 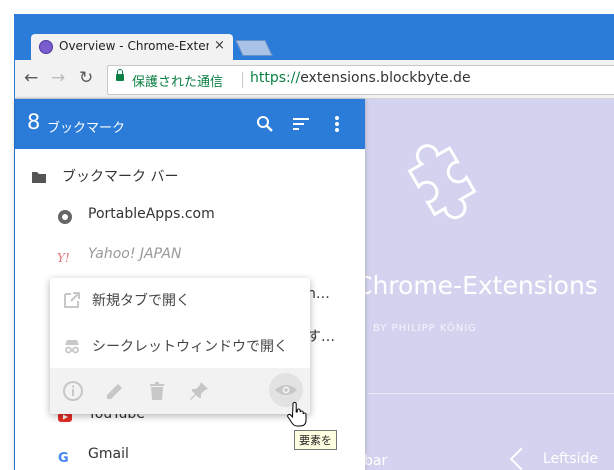 I want to click on menu-item-open-incognito: シークレットウィンドウで開く, so click(x=180, y=346).